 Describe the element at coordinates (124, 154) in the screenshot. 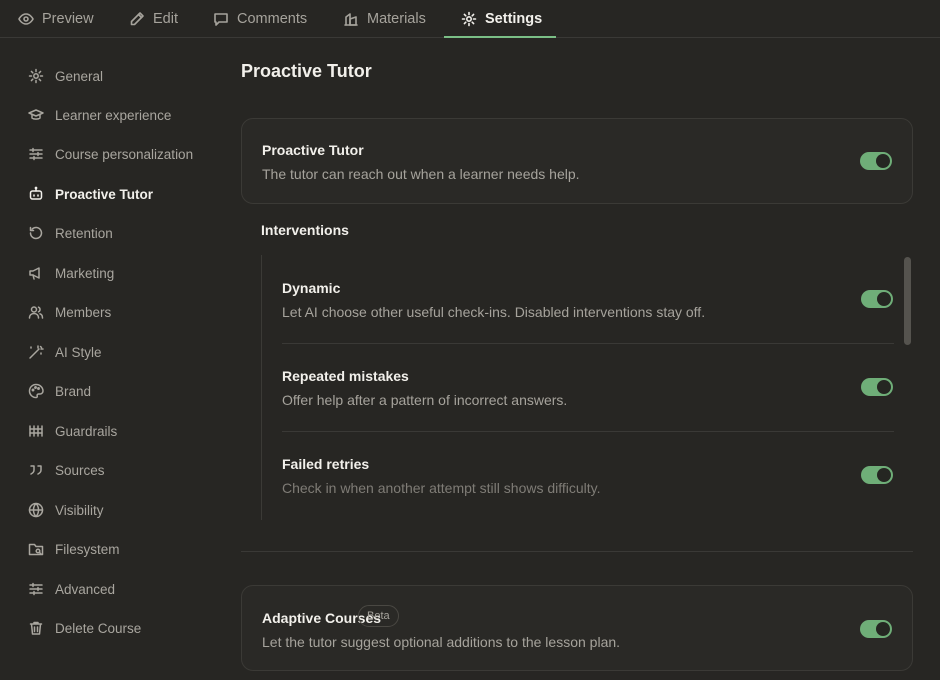

I see `sidebar-item-label: Course personalization` at that location.